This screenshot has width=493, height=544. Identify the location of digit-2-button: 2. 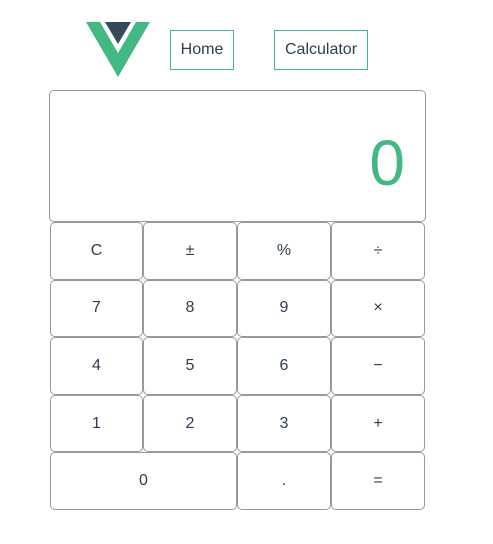
(190, 423).